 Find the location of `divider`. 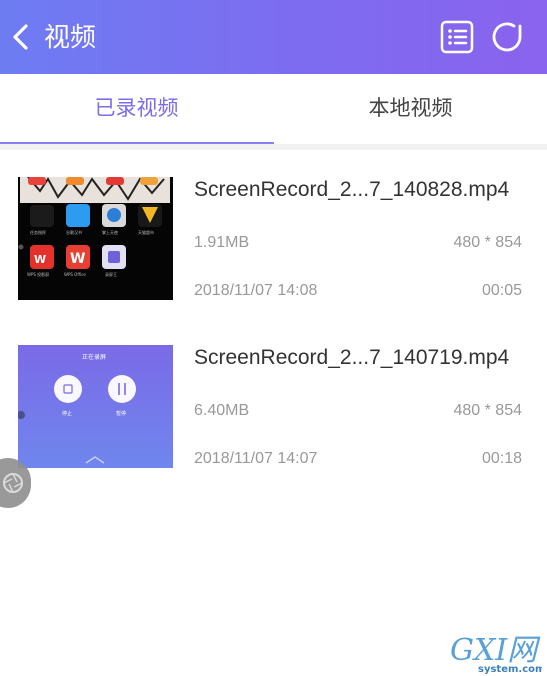

divider is located at coordinates (273, 147).